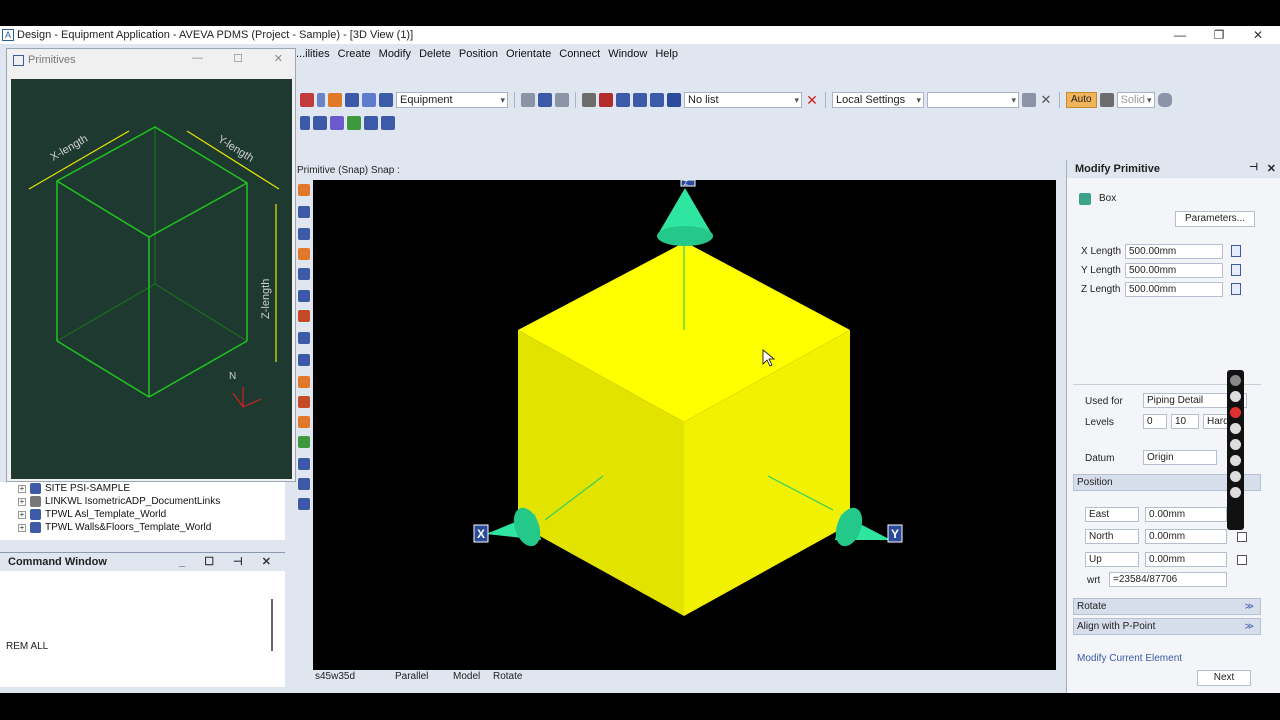 Image resolution: width=1280 pixels, height=720 pixels. I want to click on undo-icon, so click(545, 100).